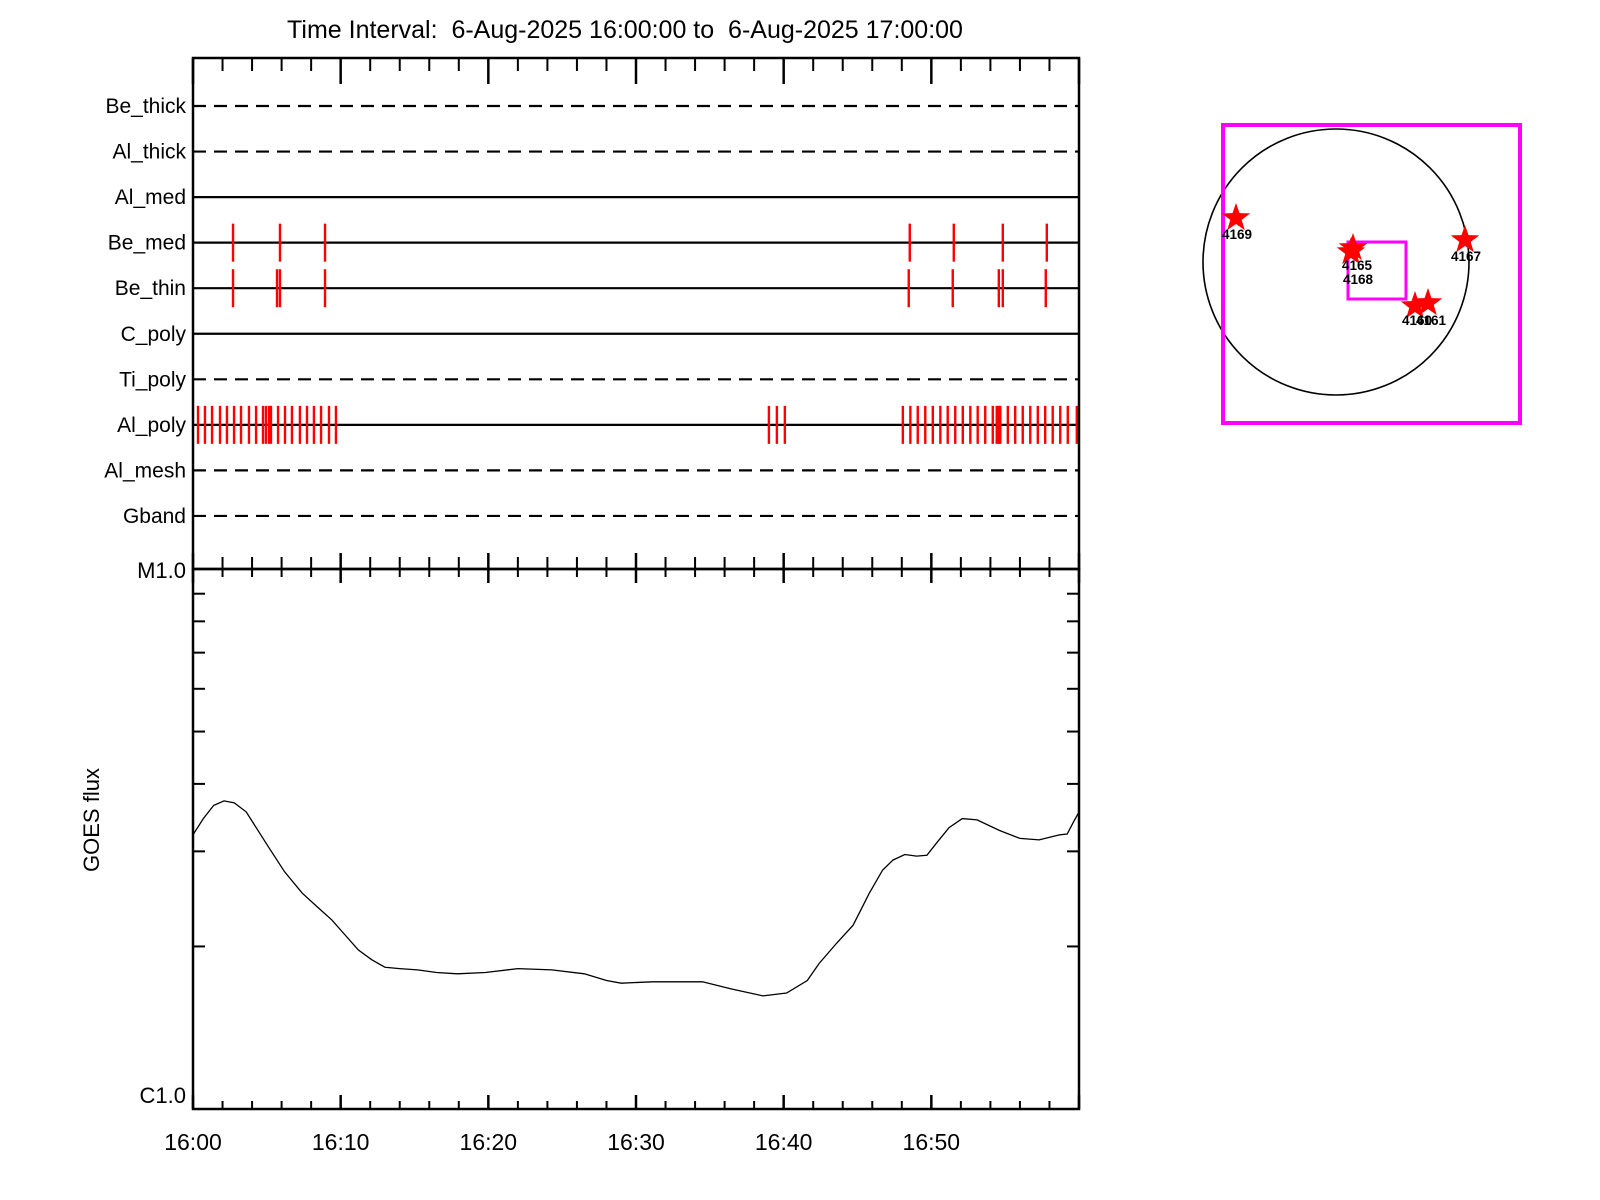  I want to click on goes-flux-curve, so click(636, 898).